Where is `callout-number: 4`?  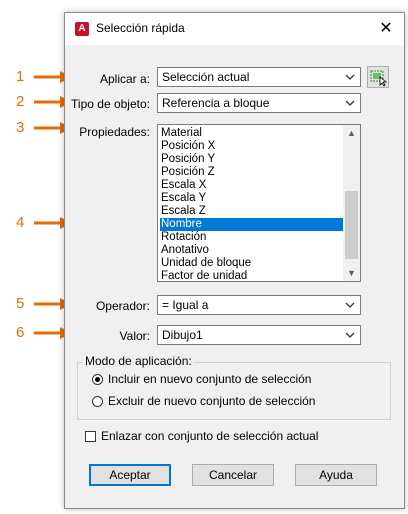 callout-number: 4 is located at coordinates (20, 222).